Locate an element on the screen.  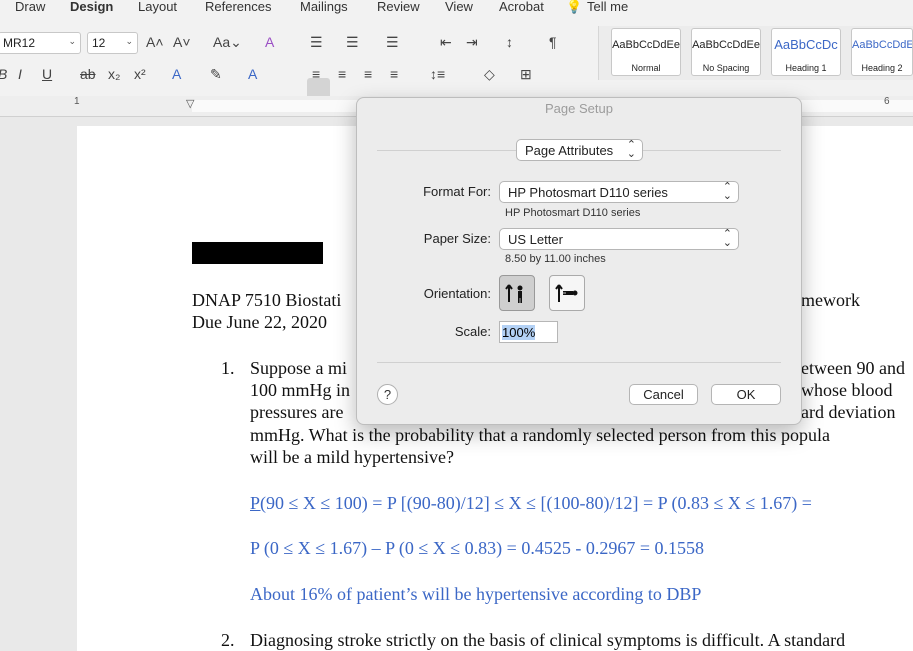
format-for-value: HP Photosmart D110 series is located at coordinates (588, 192).